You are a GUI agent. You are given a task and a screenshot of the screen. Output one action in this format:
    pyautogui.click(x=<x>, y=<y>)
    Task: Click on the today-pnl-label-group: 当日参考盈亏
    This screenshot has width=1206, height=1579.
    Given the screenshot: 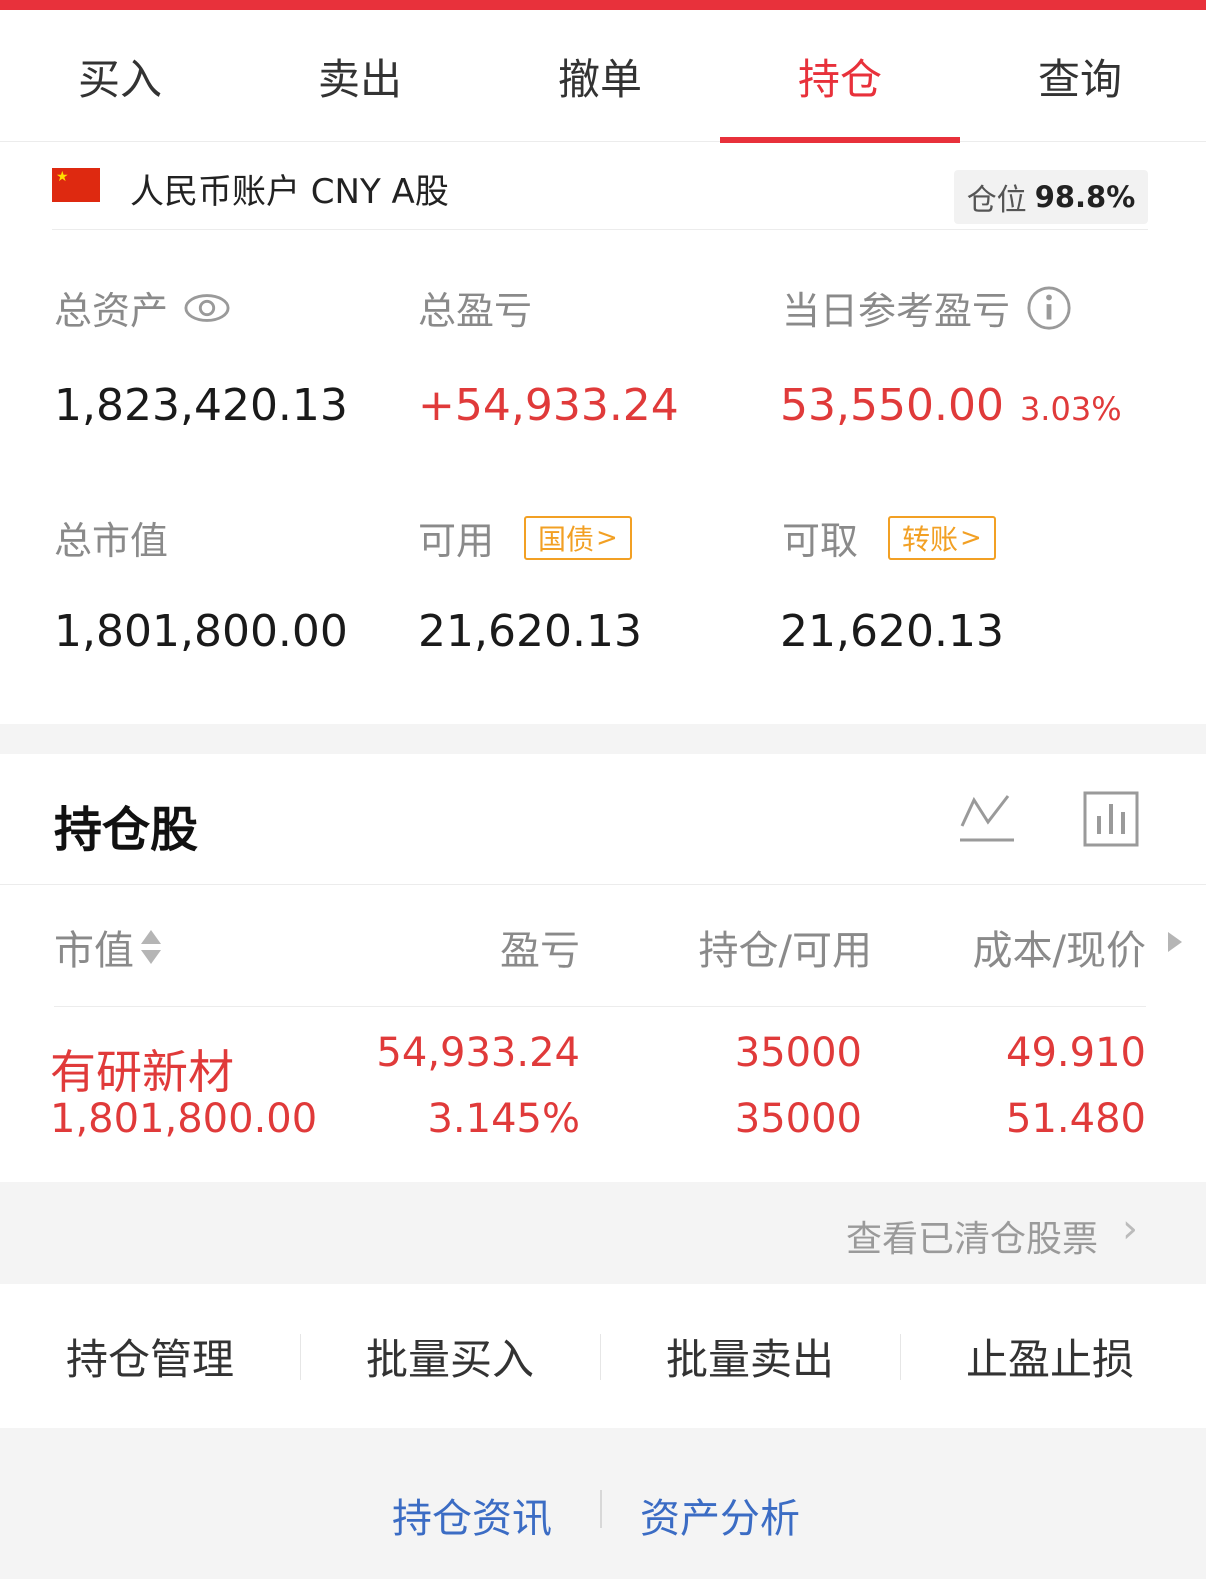 What is the action you would take?
    pyautogui.click(x=927, y=307)
    